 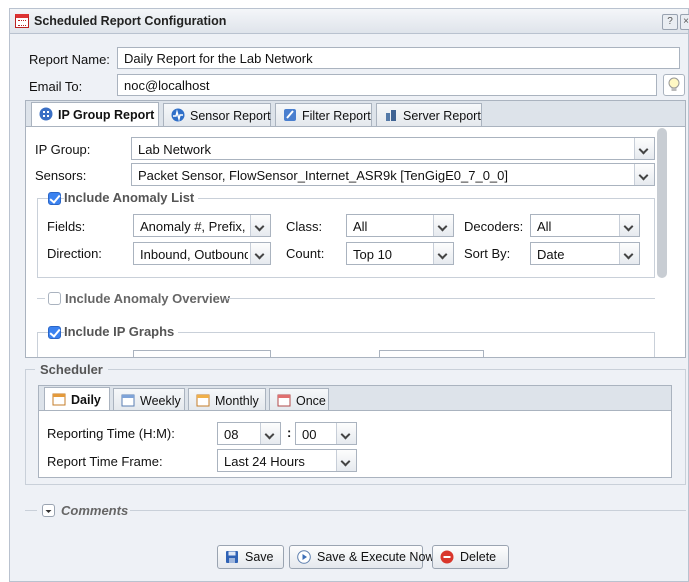 What do you see at coordinates (387, 85) in the screenshot?
I see `email-to-input: noc@localhost` at bounding box center [387, 85].